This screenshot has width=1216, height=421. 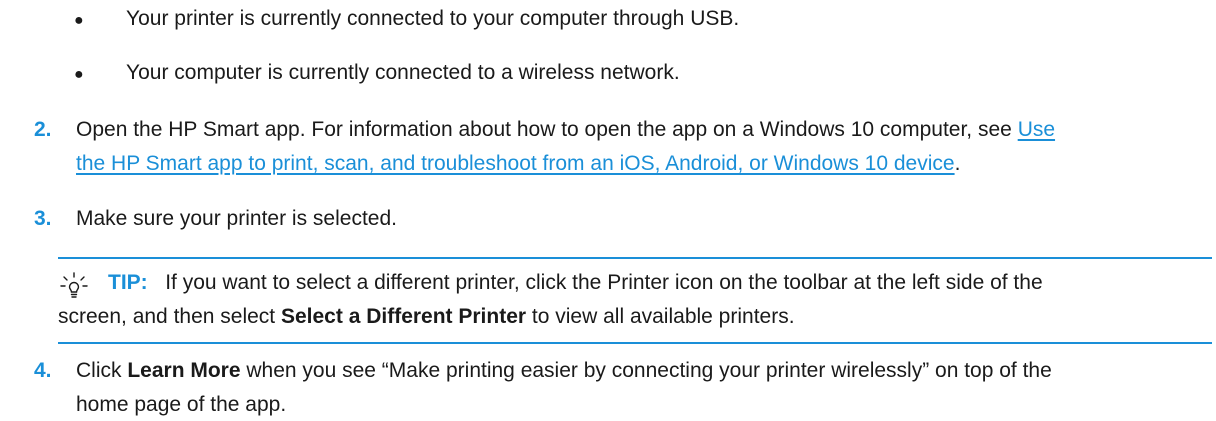 What do you see at coordinates (957, 163) in the screenshot?
I see `step-2-period: .` at bounding box center [957, 163].